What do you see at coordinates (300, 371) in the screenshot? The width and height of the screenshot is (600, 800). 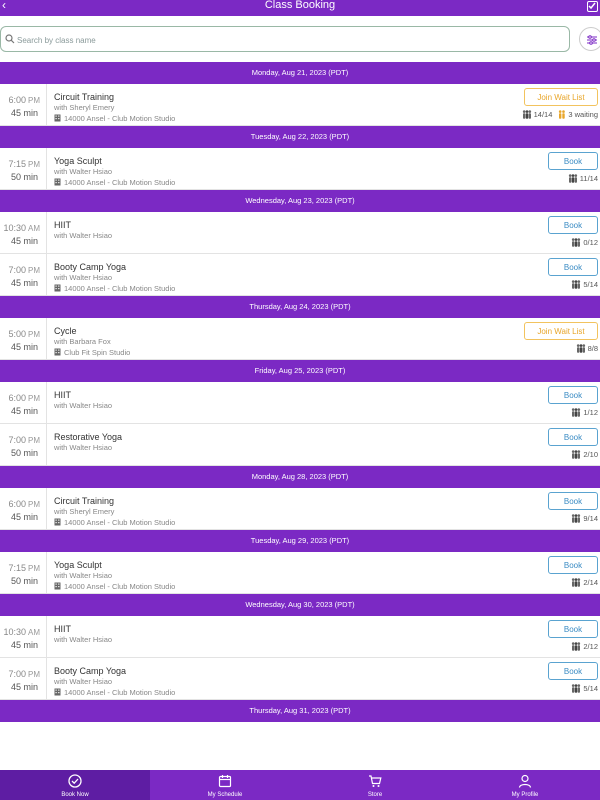 I see `day-header: Friday, Aug 25, 2023 (PDT)` at bounding box center [300, 371].